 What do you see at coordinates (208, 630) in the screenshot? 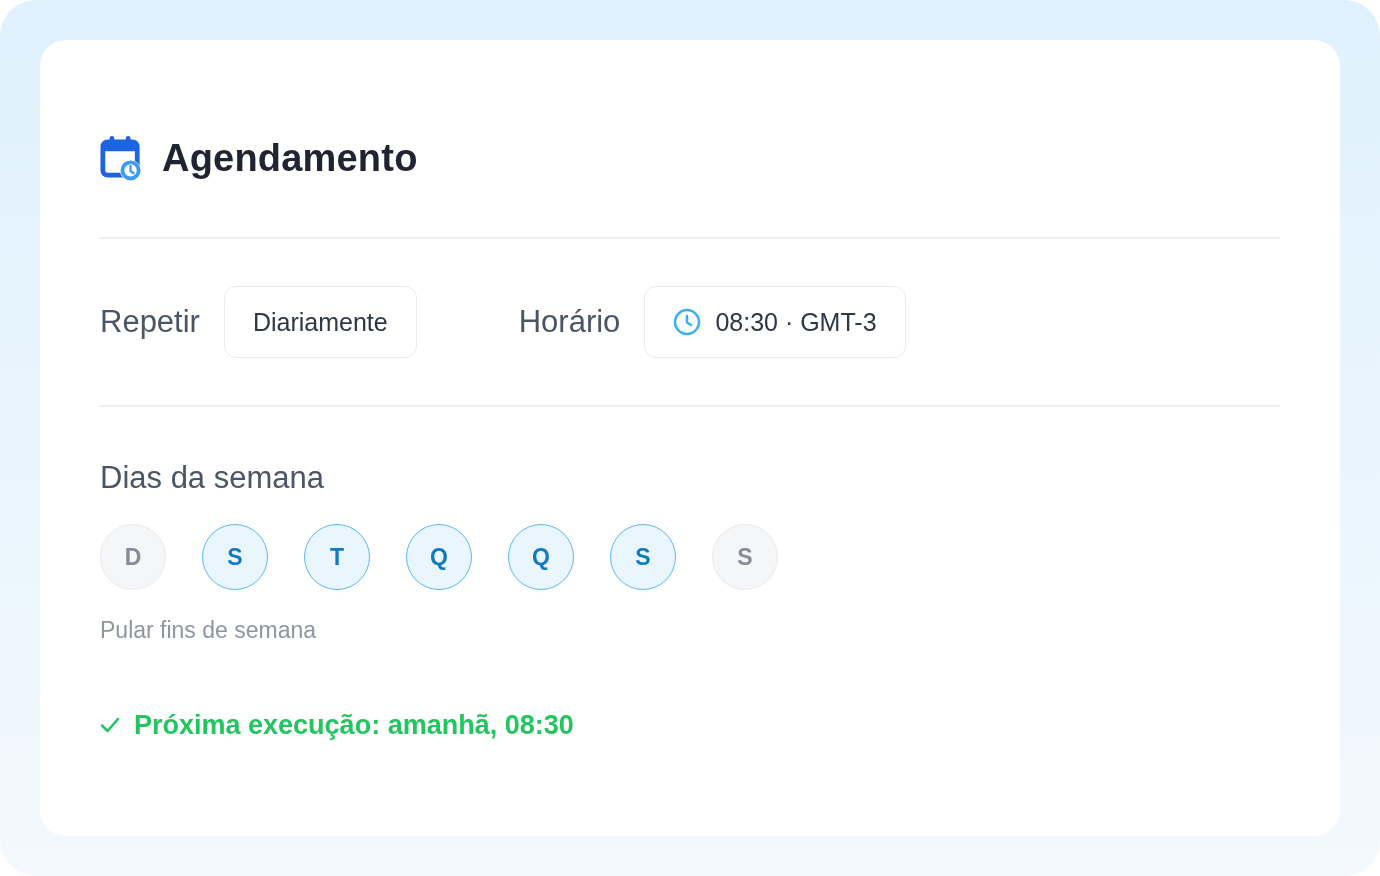
I see `skip-weekends-text: Pular fins de semana` at bounding box center [208, 630].